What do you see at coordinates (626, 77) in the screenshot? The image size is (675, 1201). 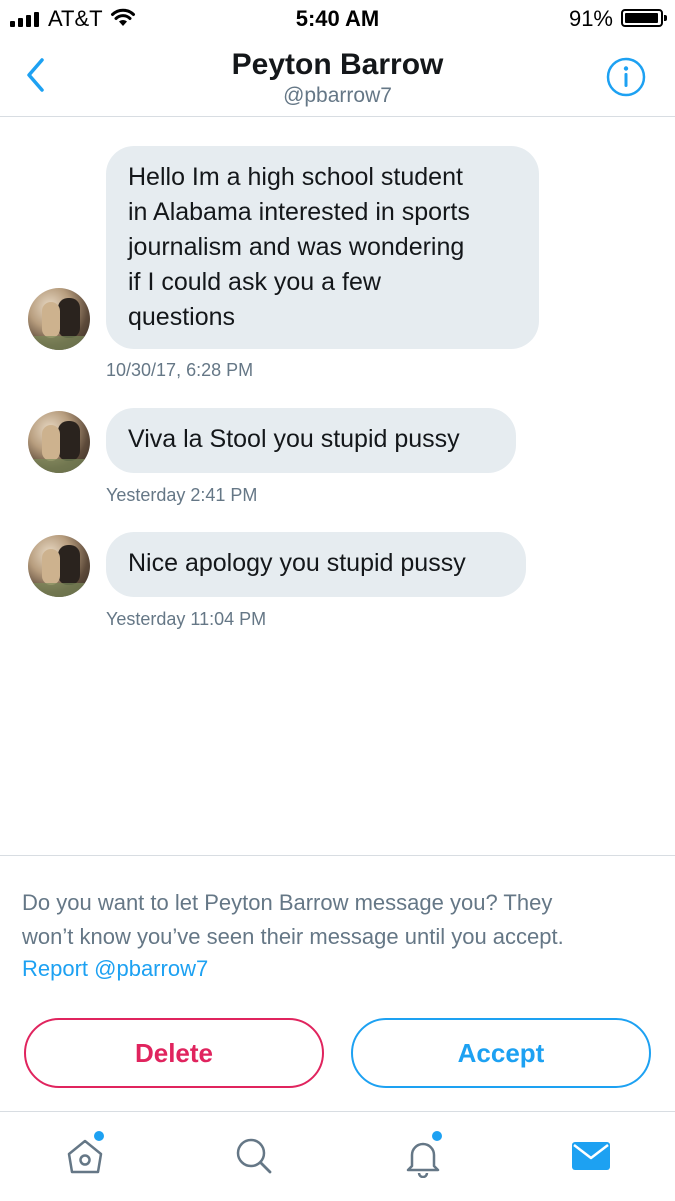 I see `info-icon` at bounding box center [626, 77].